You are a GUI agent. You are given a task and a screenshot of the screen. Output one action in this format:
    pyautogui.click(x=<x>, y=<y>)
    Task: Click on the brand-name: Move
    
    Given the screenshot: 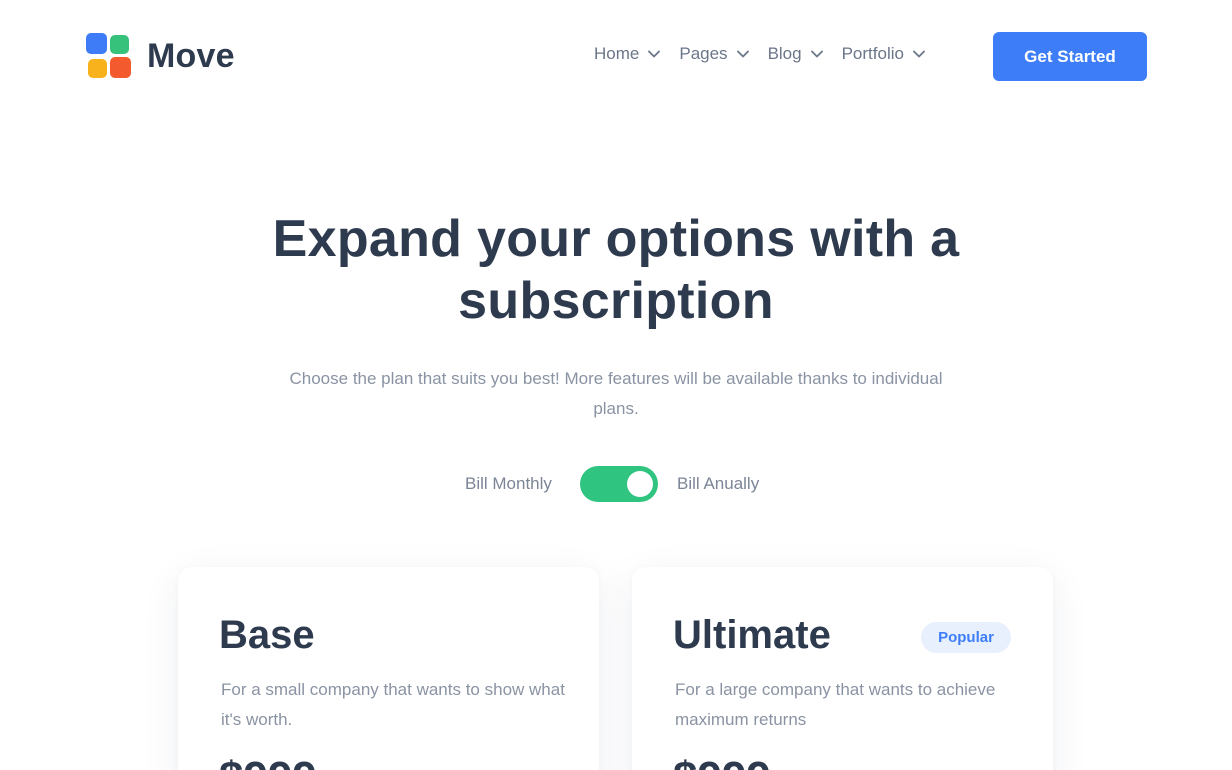 What is the action you would take?
    pyautogui.click(x=191, y=56)
    